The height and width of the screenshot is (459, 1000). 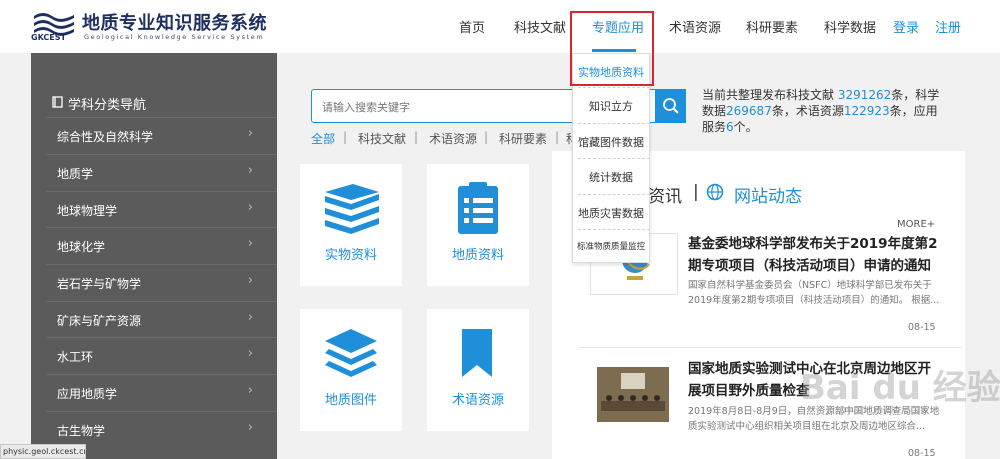 What do you see at coordinates (472, 26) in the screenshot?
I see `nav-home: 首页` at bounding box center [472, 26].